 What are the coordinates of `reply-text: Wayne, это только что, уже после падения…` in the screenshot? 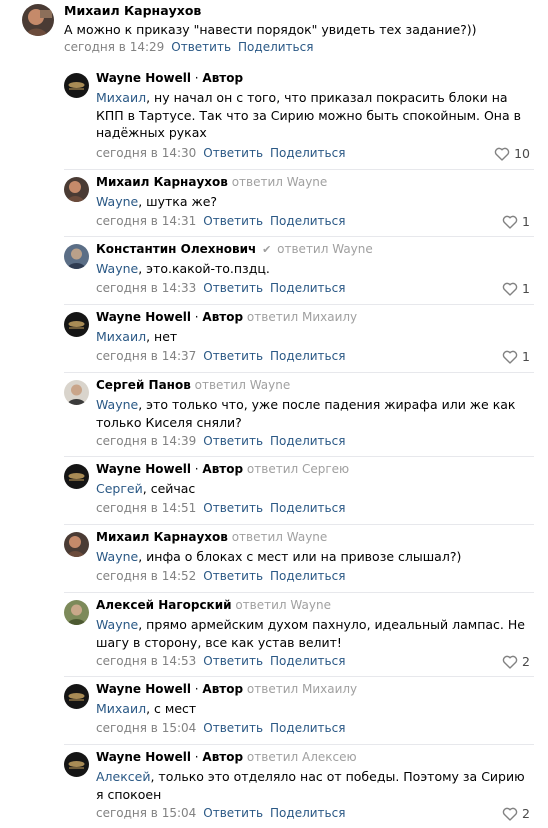 It's located at (306, 413).